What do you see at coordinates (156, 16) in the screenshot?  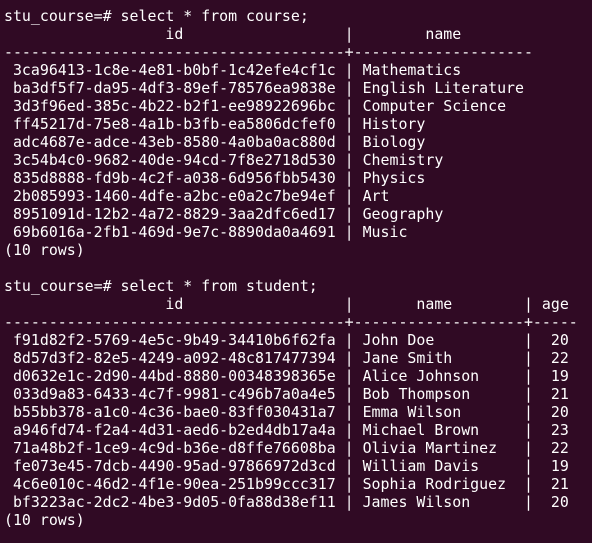 I see `prompt-line: stu_course=# select * from course;` at bounding box center [156, 16].